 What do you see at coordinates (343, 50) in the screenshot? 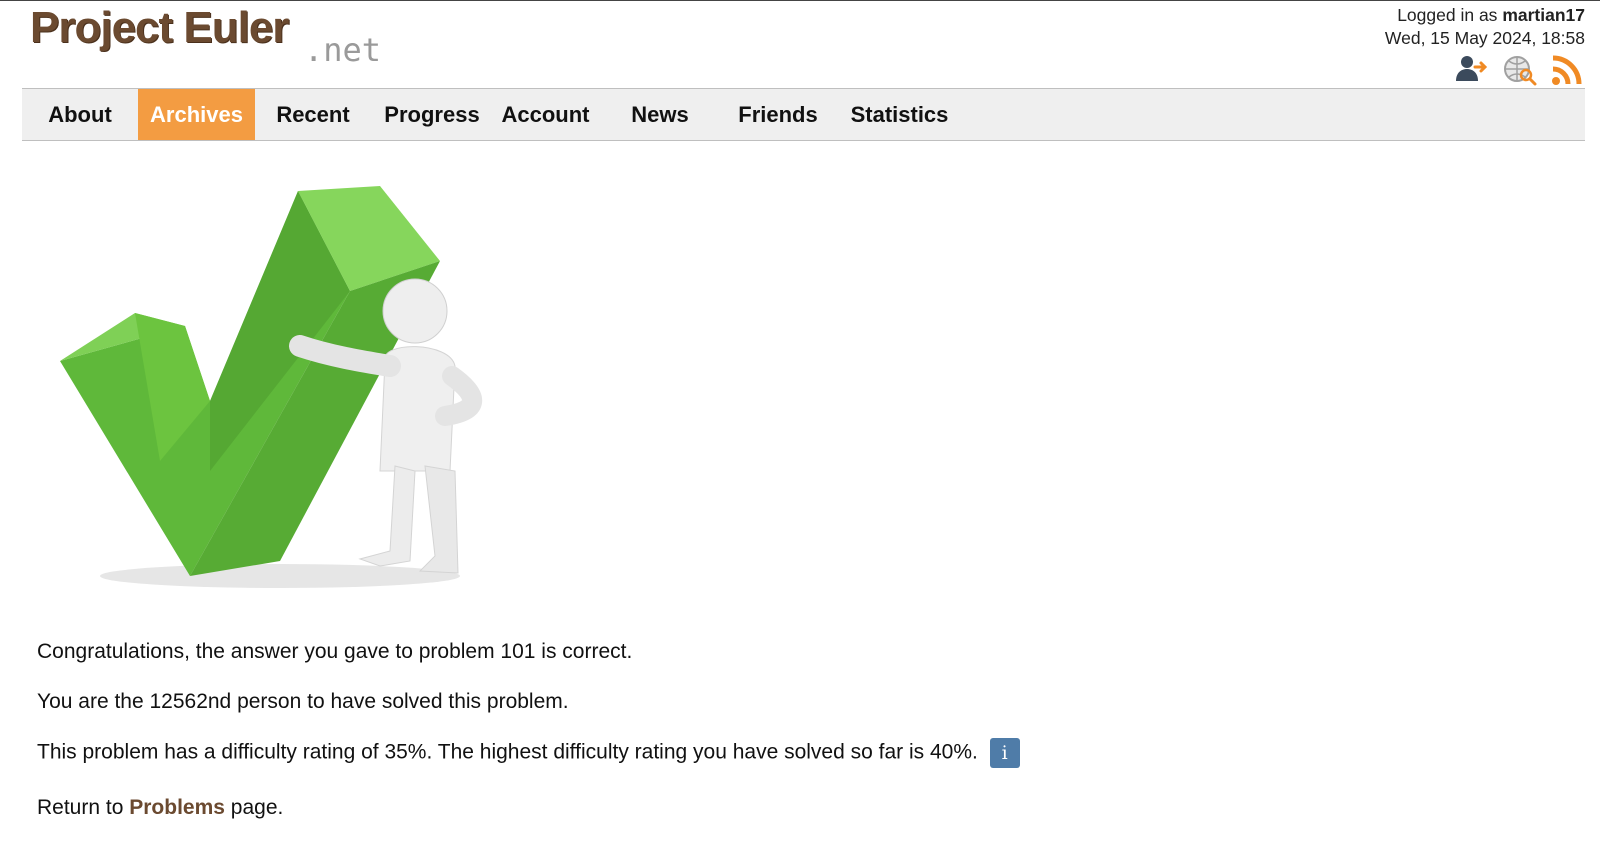
I see `logo-suffix: .net` at bounding box center [343, 50].